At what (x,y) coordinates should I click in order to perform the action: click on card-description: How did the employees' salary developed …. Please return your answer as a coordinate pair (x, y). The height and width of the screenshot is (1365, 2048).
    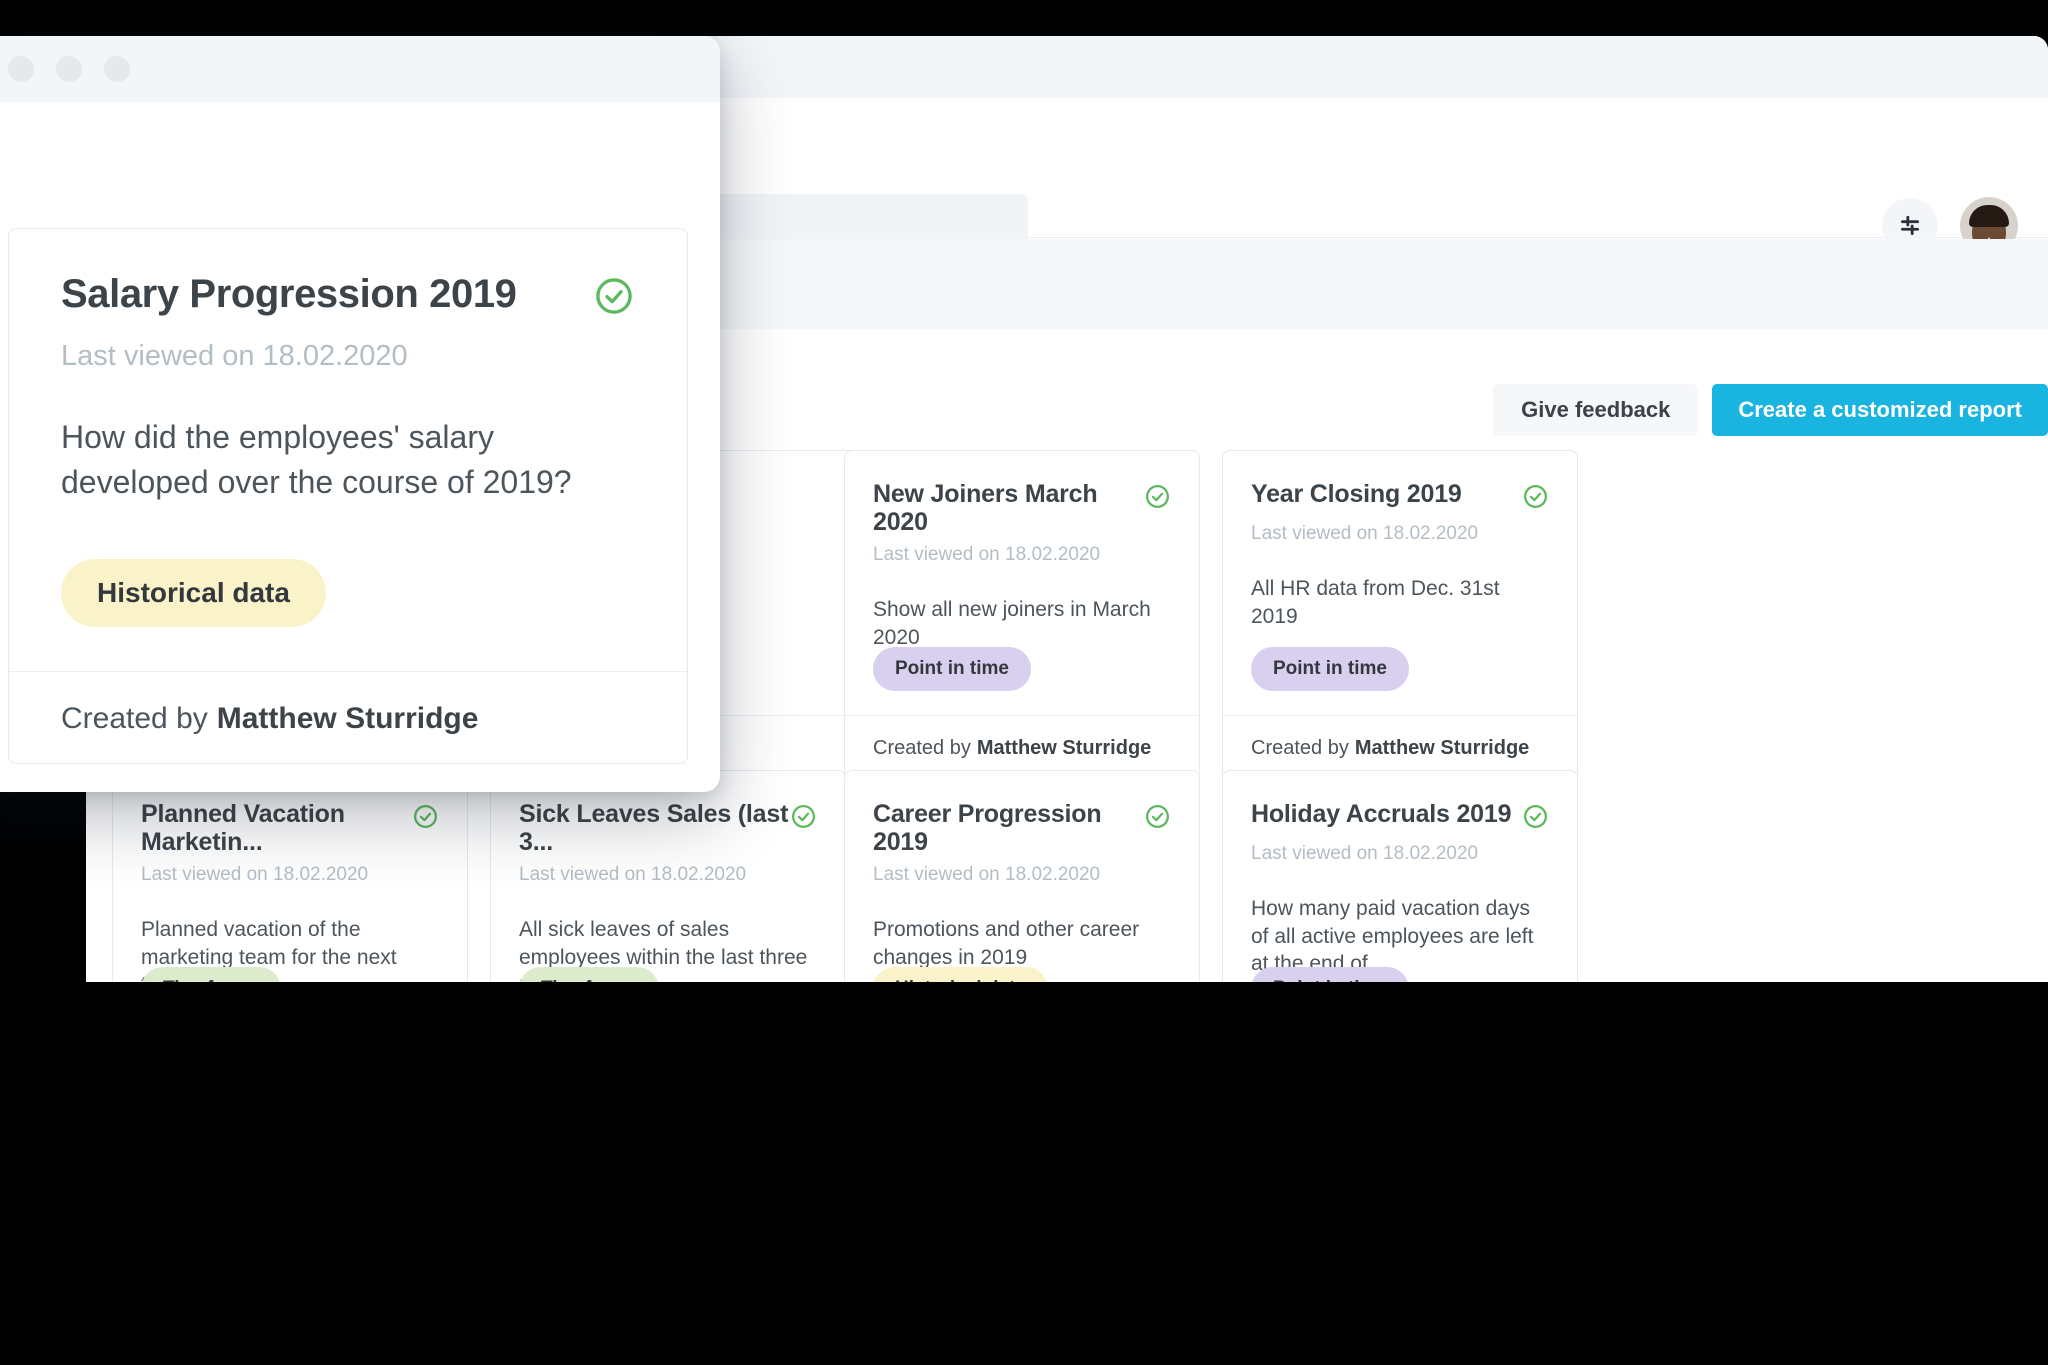
    Looking at the image, I should click on (316, 460).